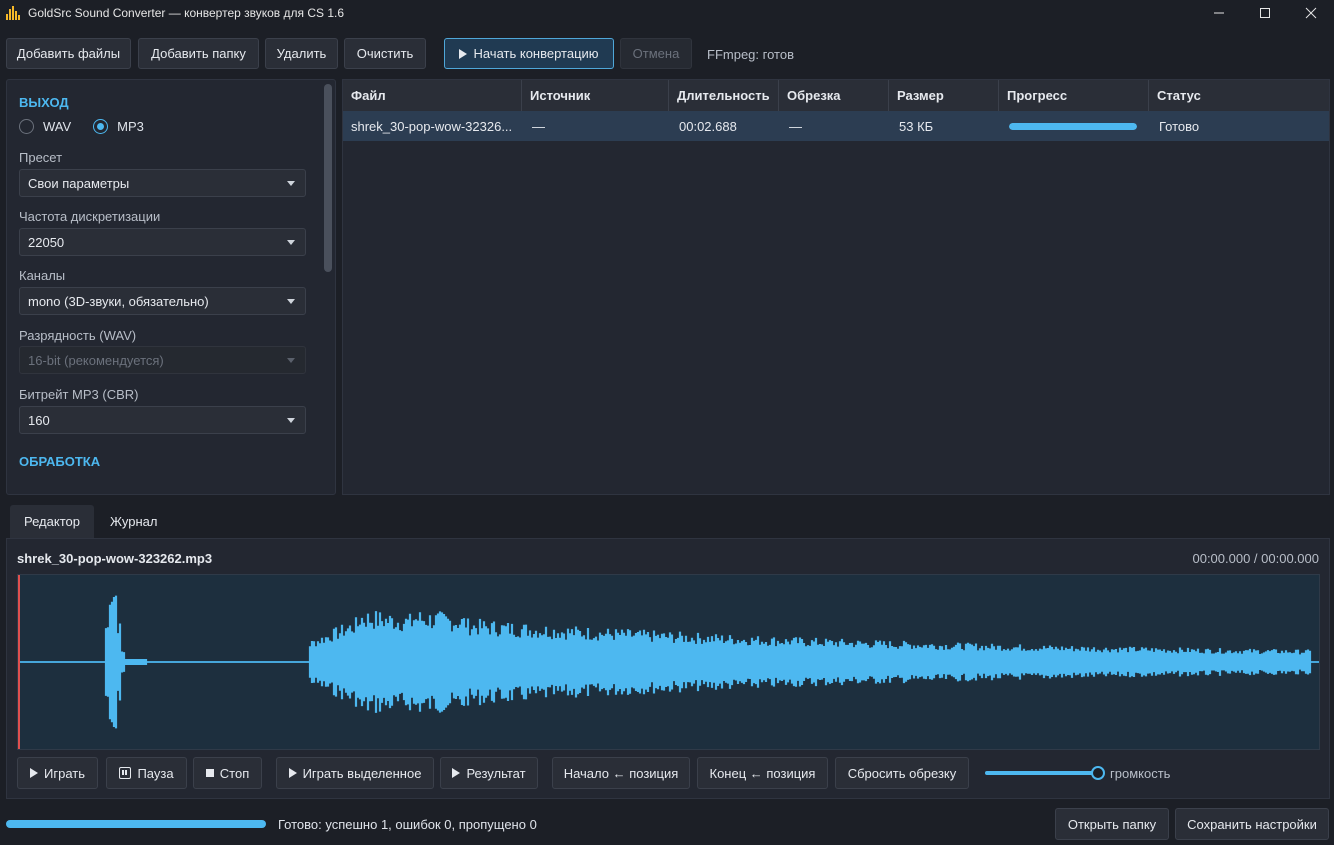 Image resolution: width=1334 pixels, height=845 pixels. I want to click on output-section-title: ВЫХОД, so click(44, 102).